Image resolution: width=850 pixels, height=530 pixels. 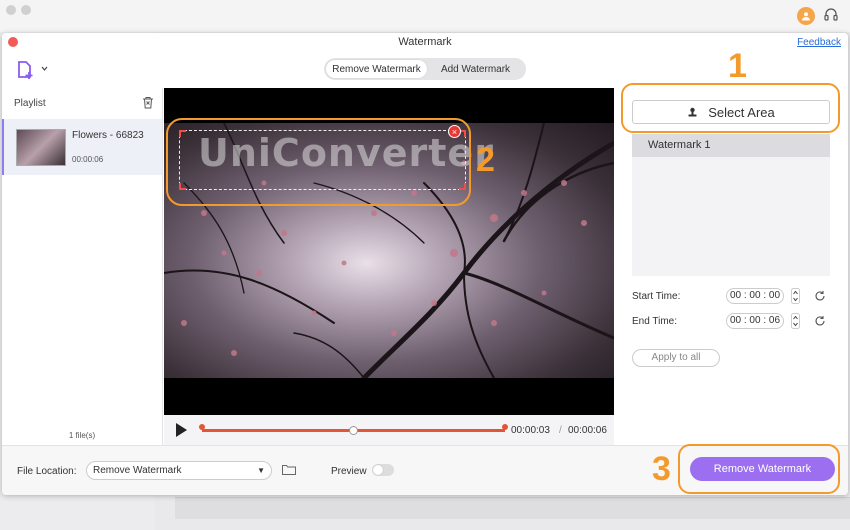 I want to click on background-toolbar, so click(x=425, y=16).